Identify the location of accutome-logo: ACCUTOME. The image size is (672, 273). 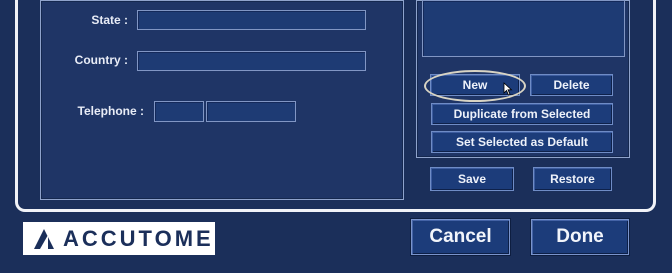
(119, 238).